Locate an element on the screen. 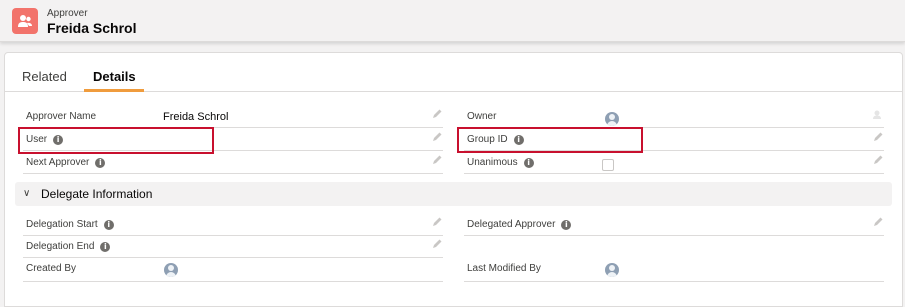 The height and width of the screenshot is (307, 905). field-label: Owner is located at coordinates (482, 116).